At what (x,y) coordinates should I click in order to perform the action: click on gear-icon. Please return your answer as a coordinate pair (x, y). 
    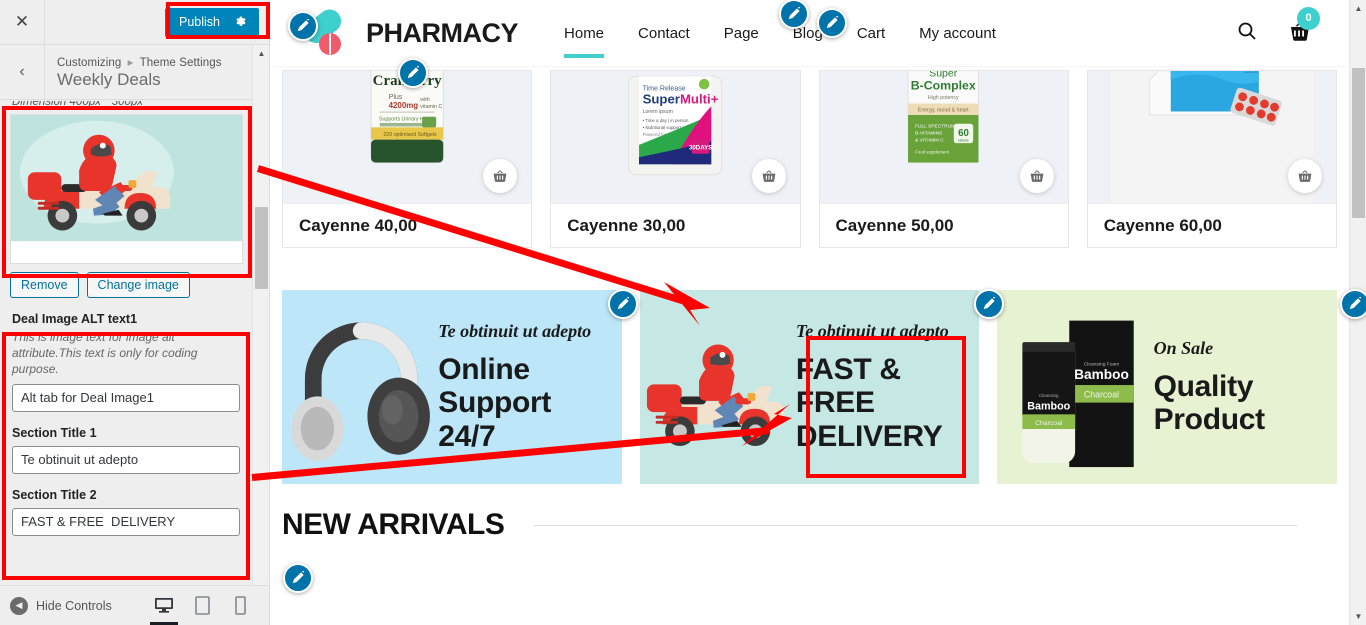
    Looking at the image, I should click on (240, 22).